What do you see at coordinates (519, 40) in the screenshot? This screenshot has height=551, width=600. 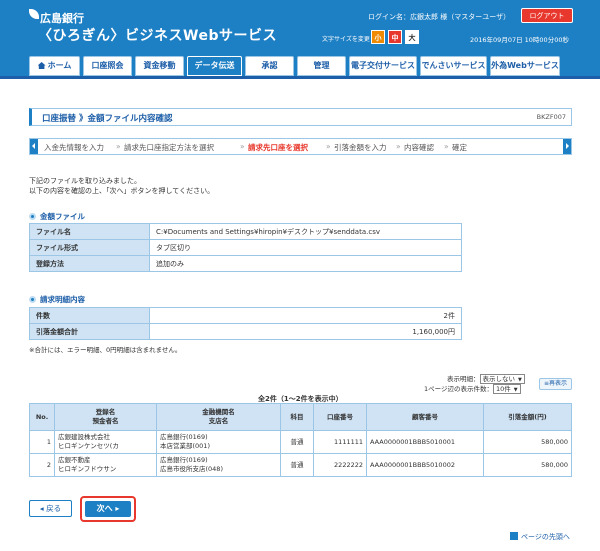 I see `datetime: 2016年09月07日 10時00分00秒` at bounding box center [519, 40].